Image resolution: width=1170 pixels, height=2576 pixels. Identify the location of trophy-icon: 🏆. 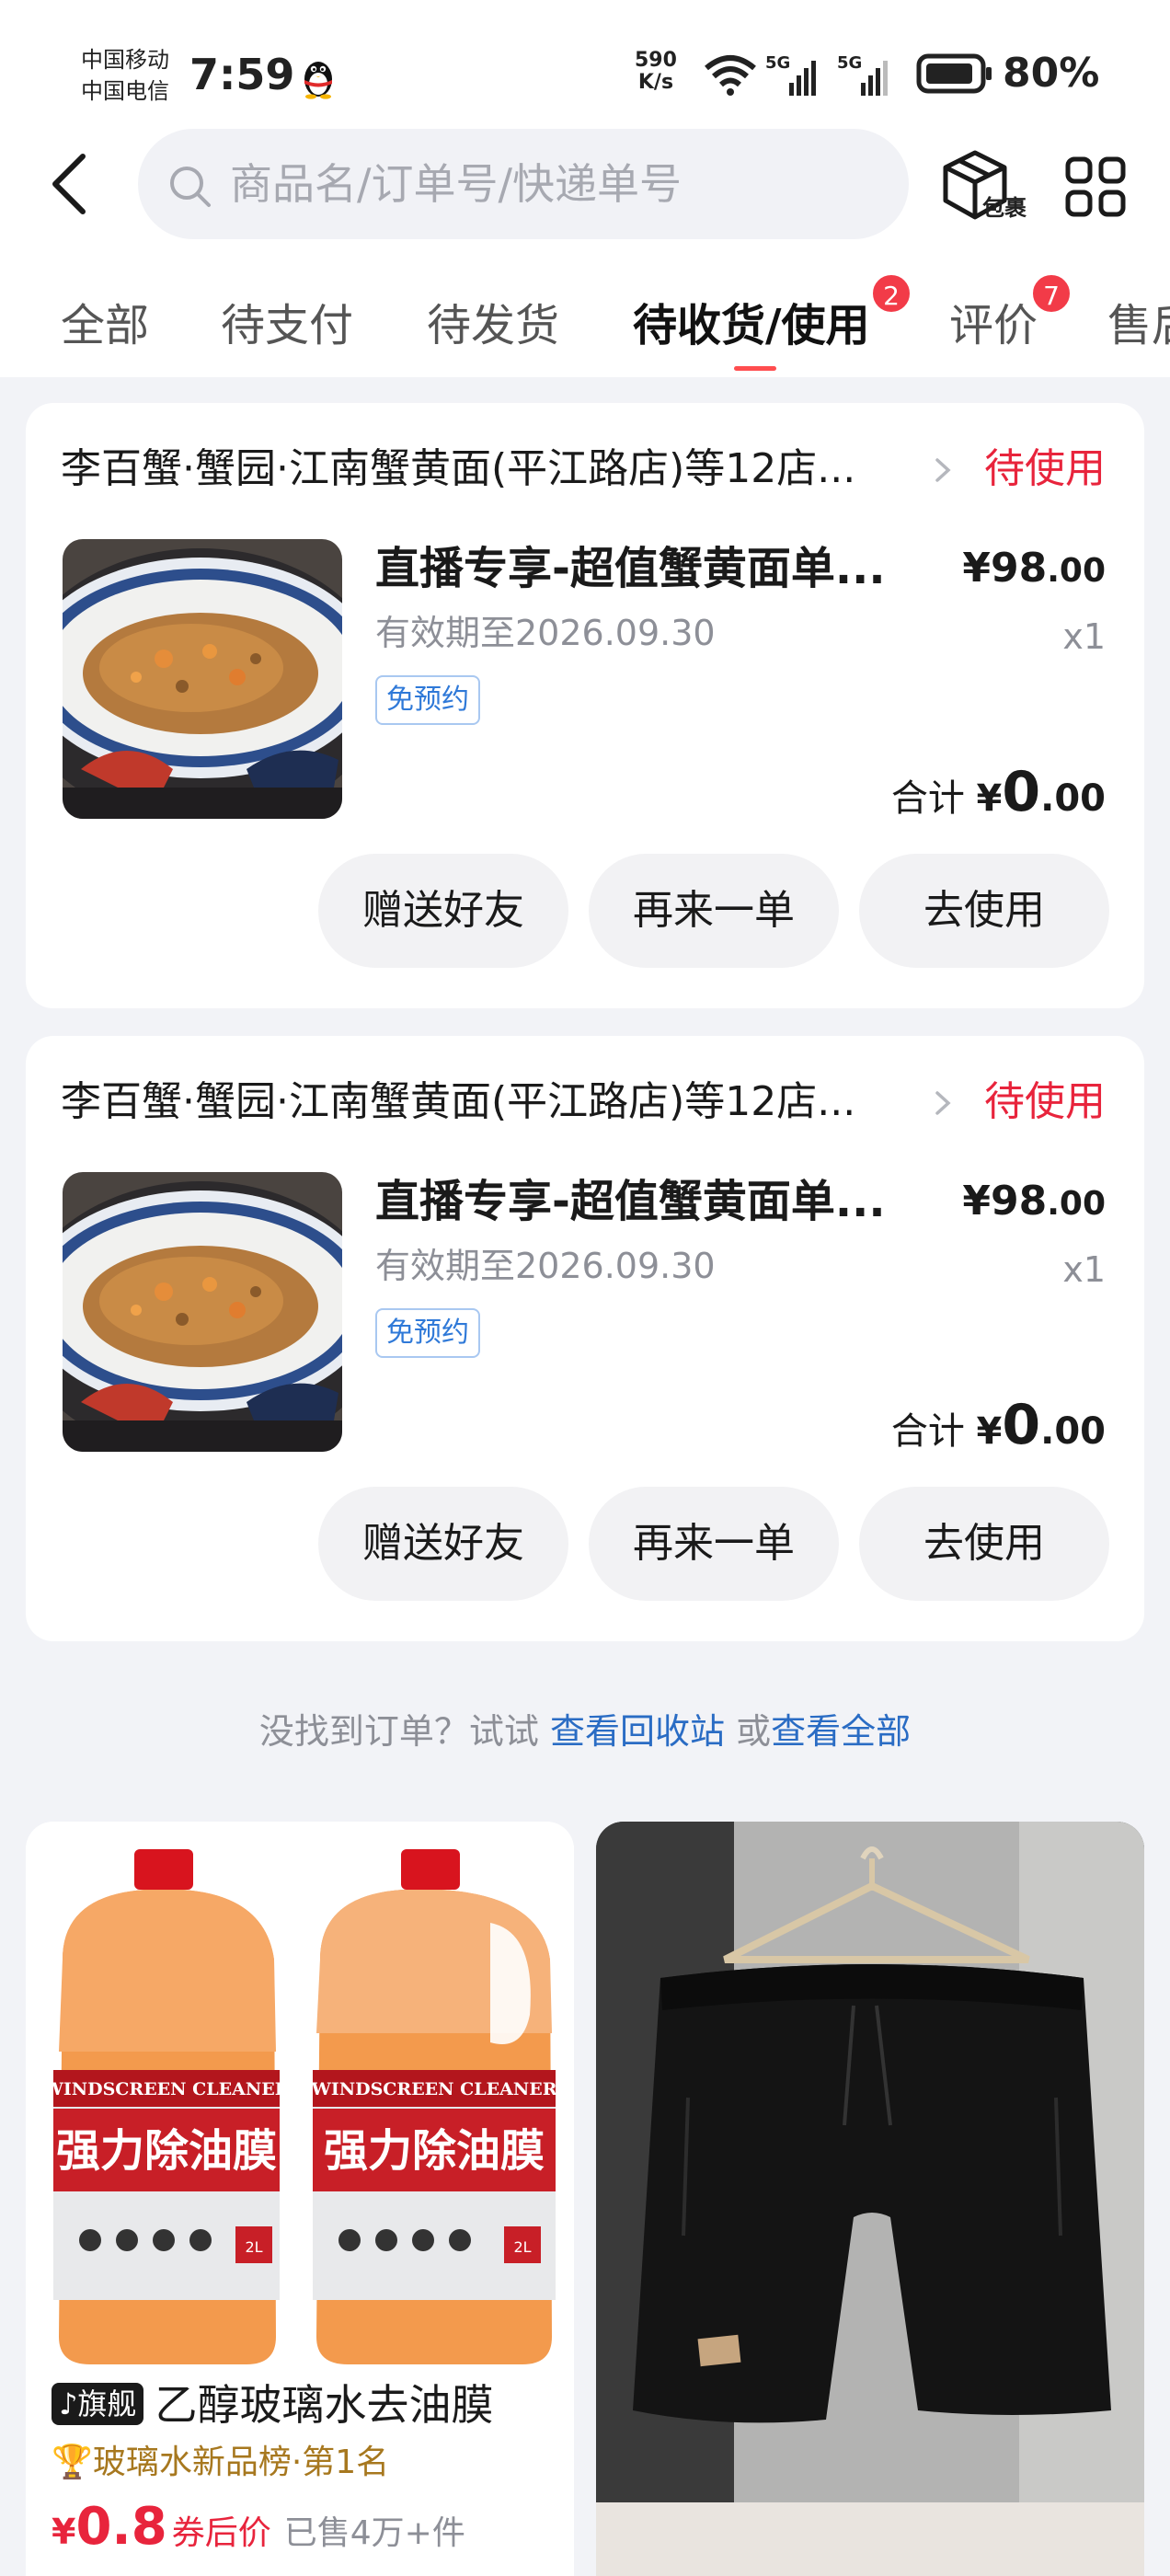
(72, 2462).